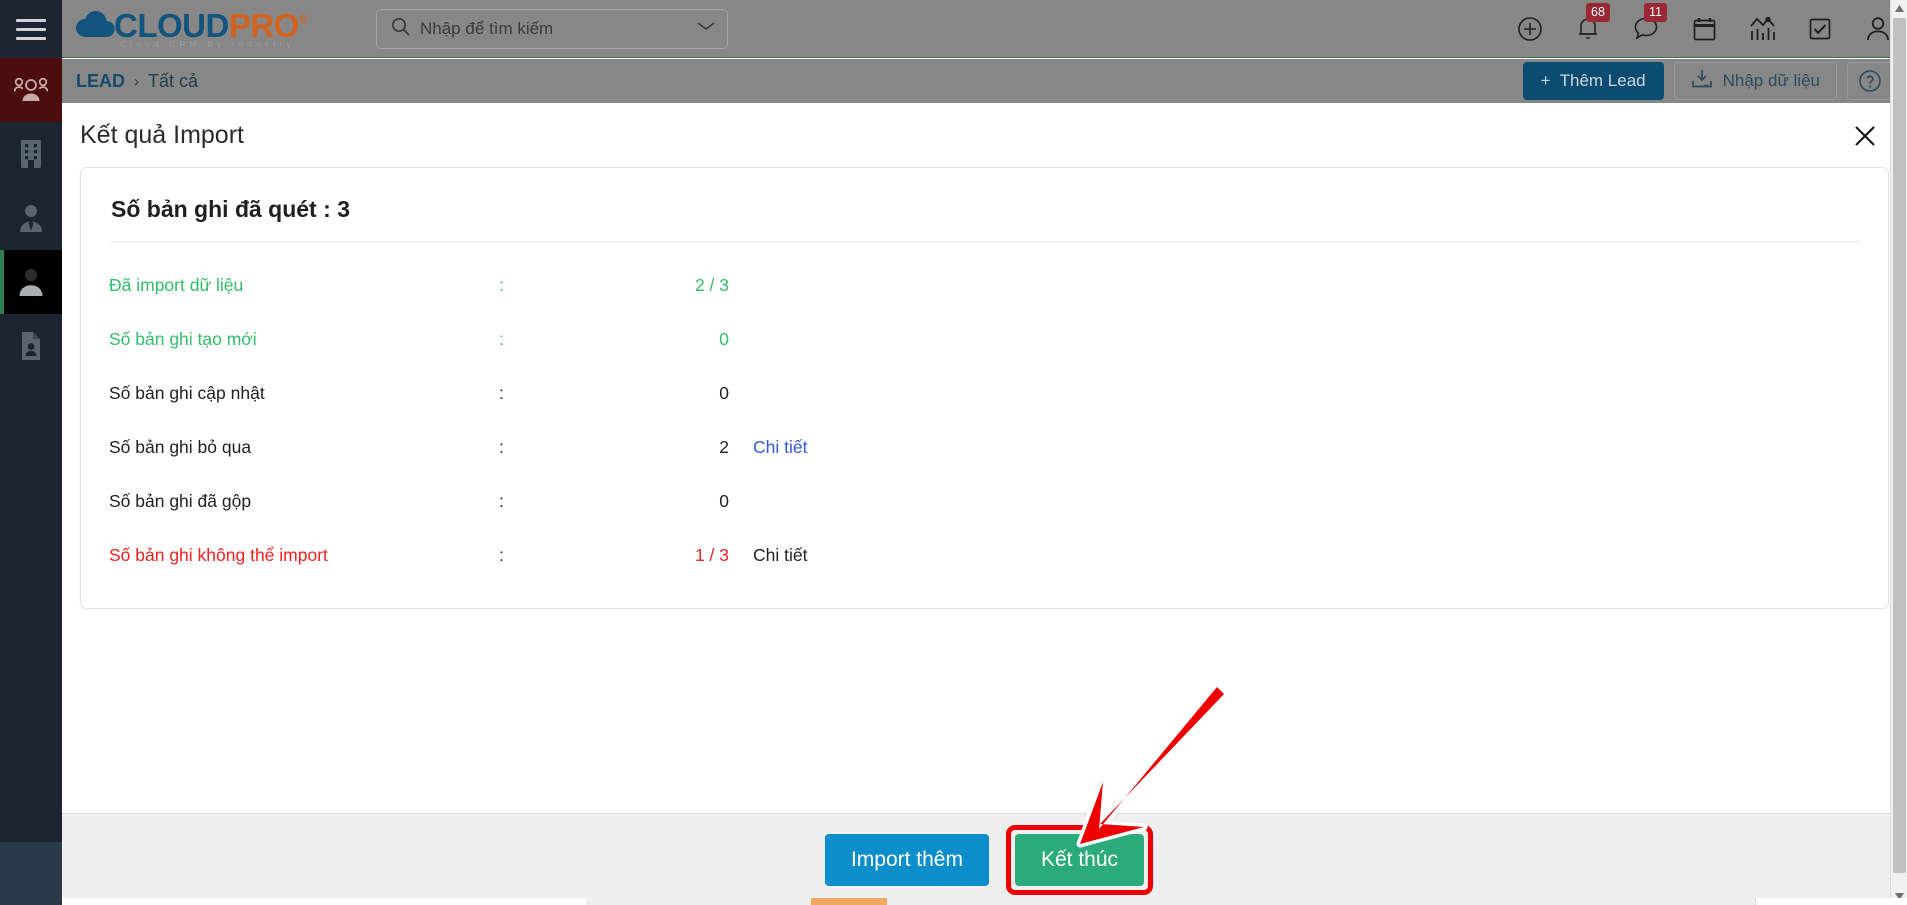 The height and width of the screenshot is (905, 1907). Describe the element at coordinates (984, 339) in the screenshot. I see `table-row: Số bản ghi tạo mới : 0` at that location.